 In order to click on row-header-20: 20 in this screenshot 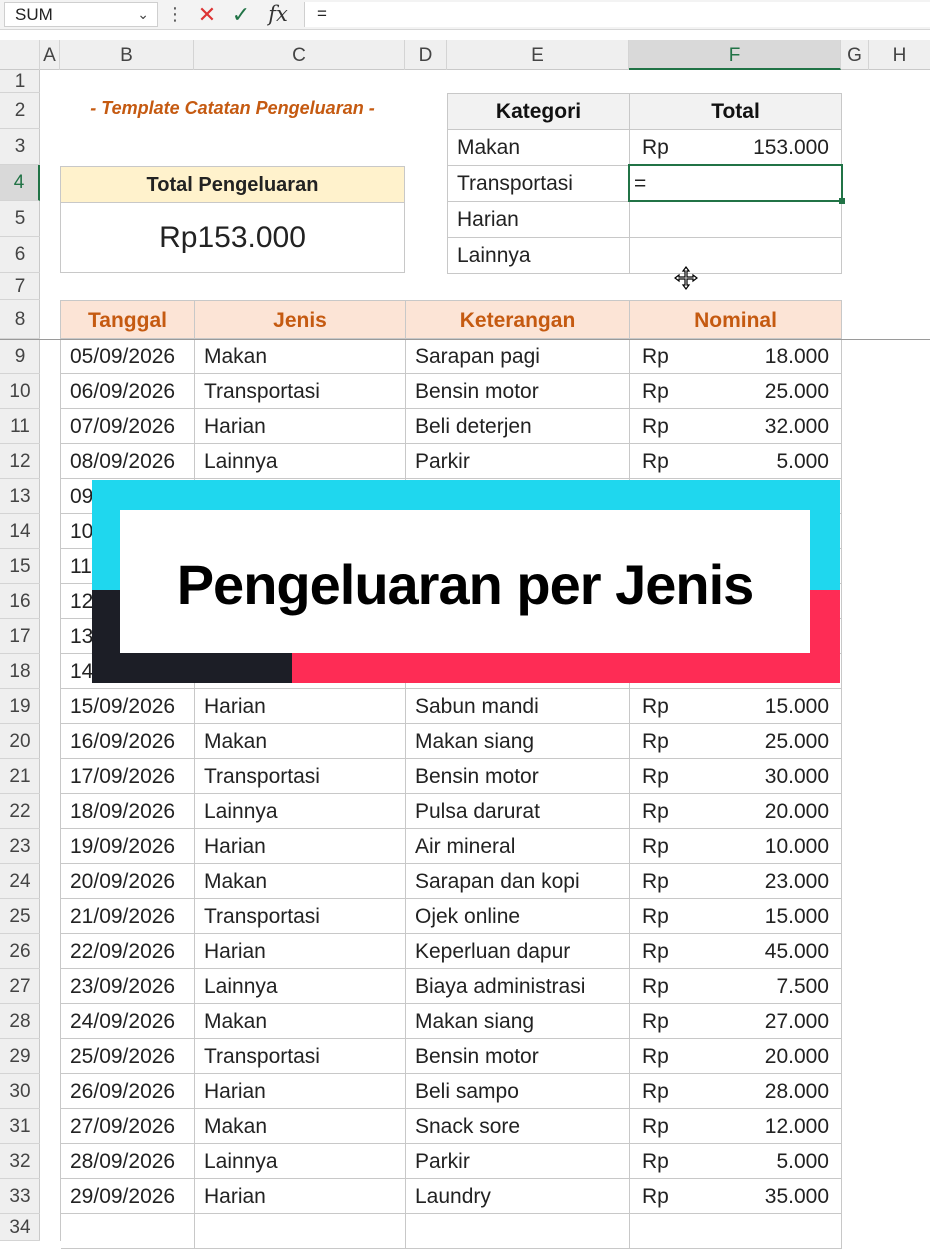, I will do `click(20, 741)`.